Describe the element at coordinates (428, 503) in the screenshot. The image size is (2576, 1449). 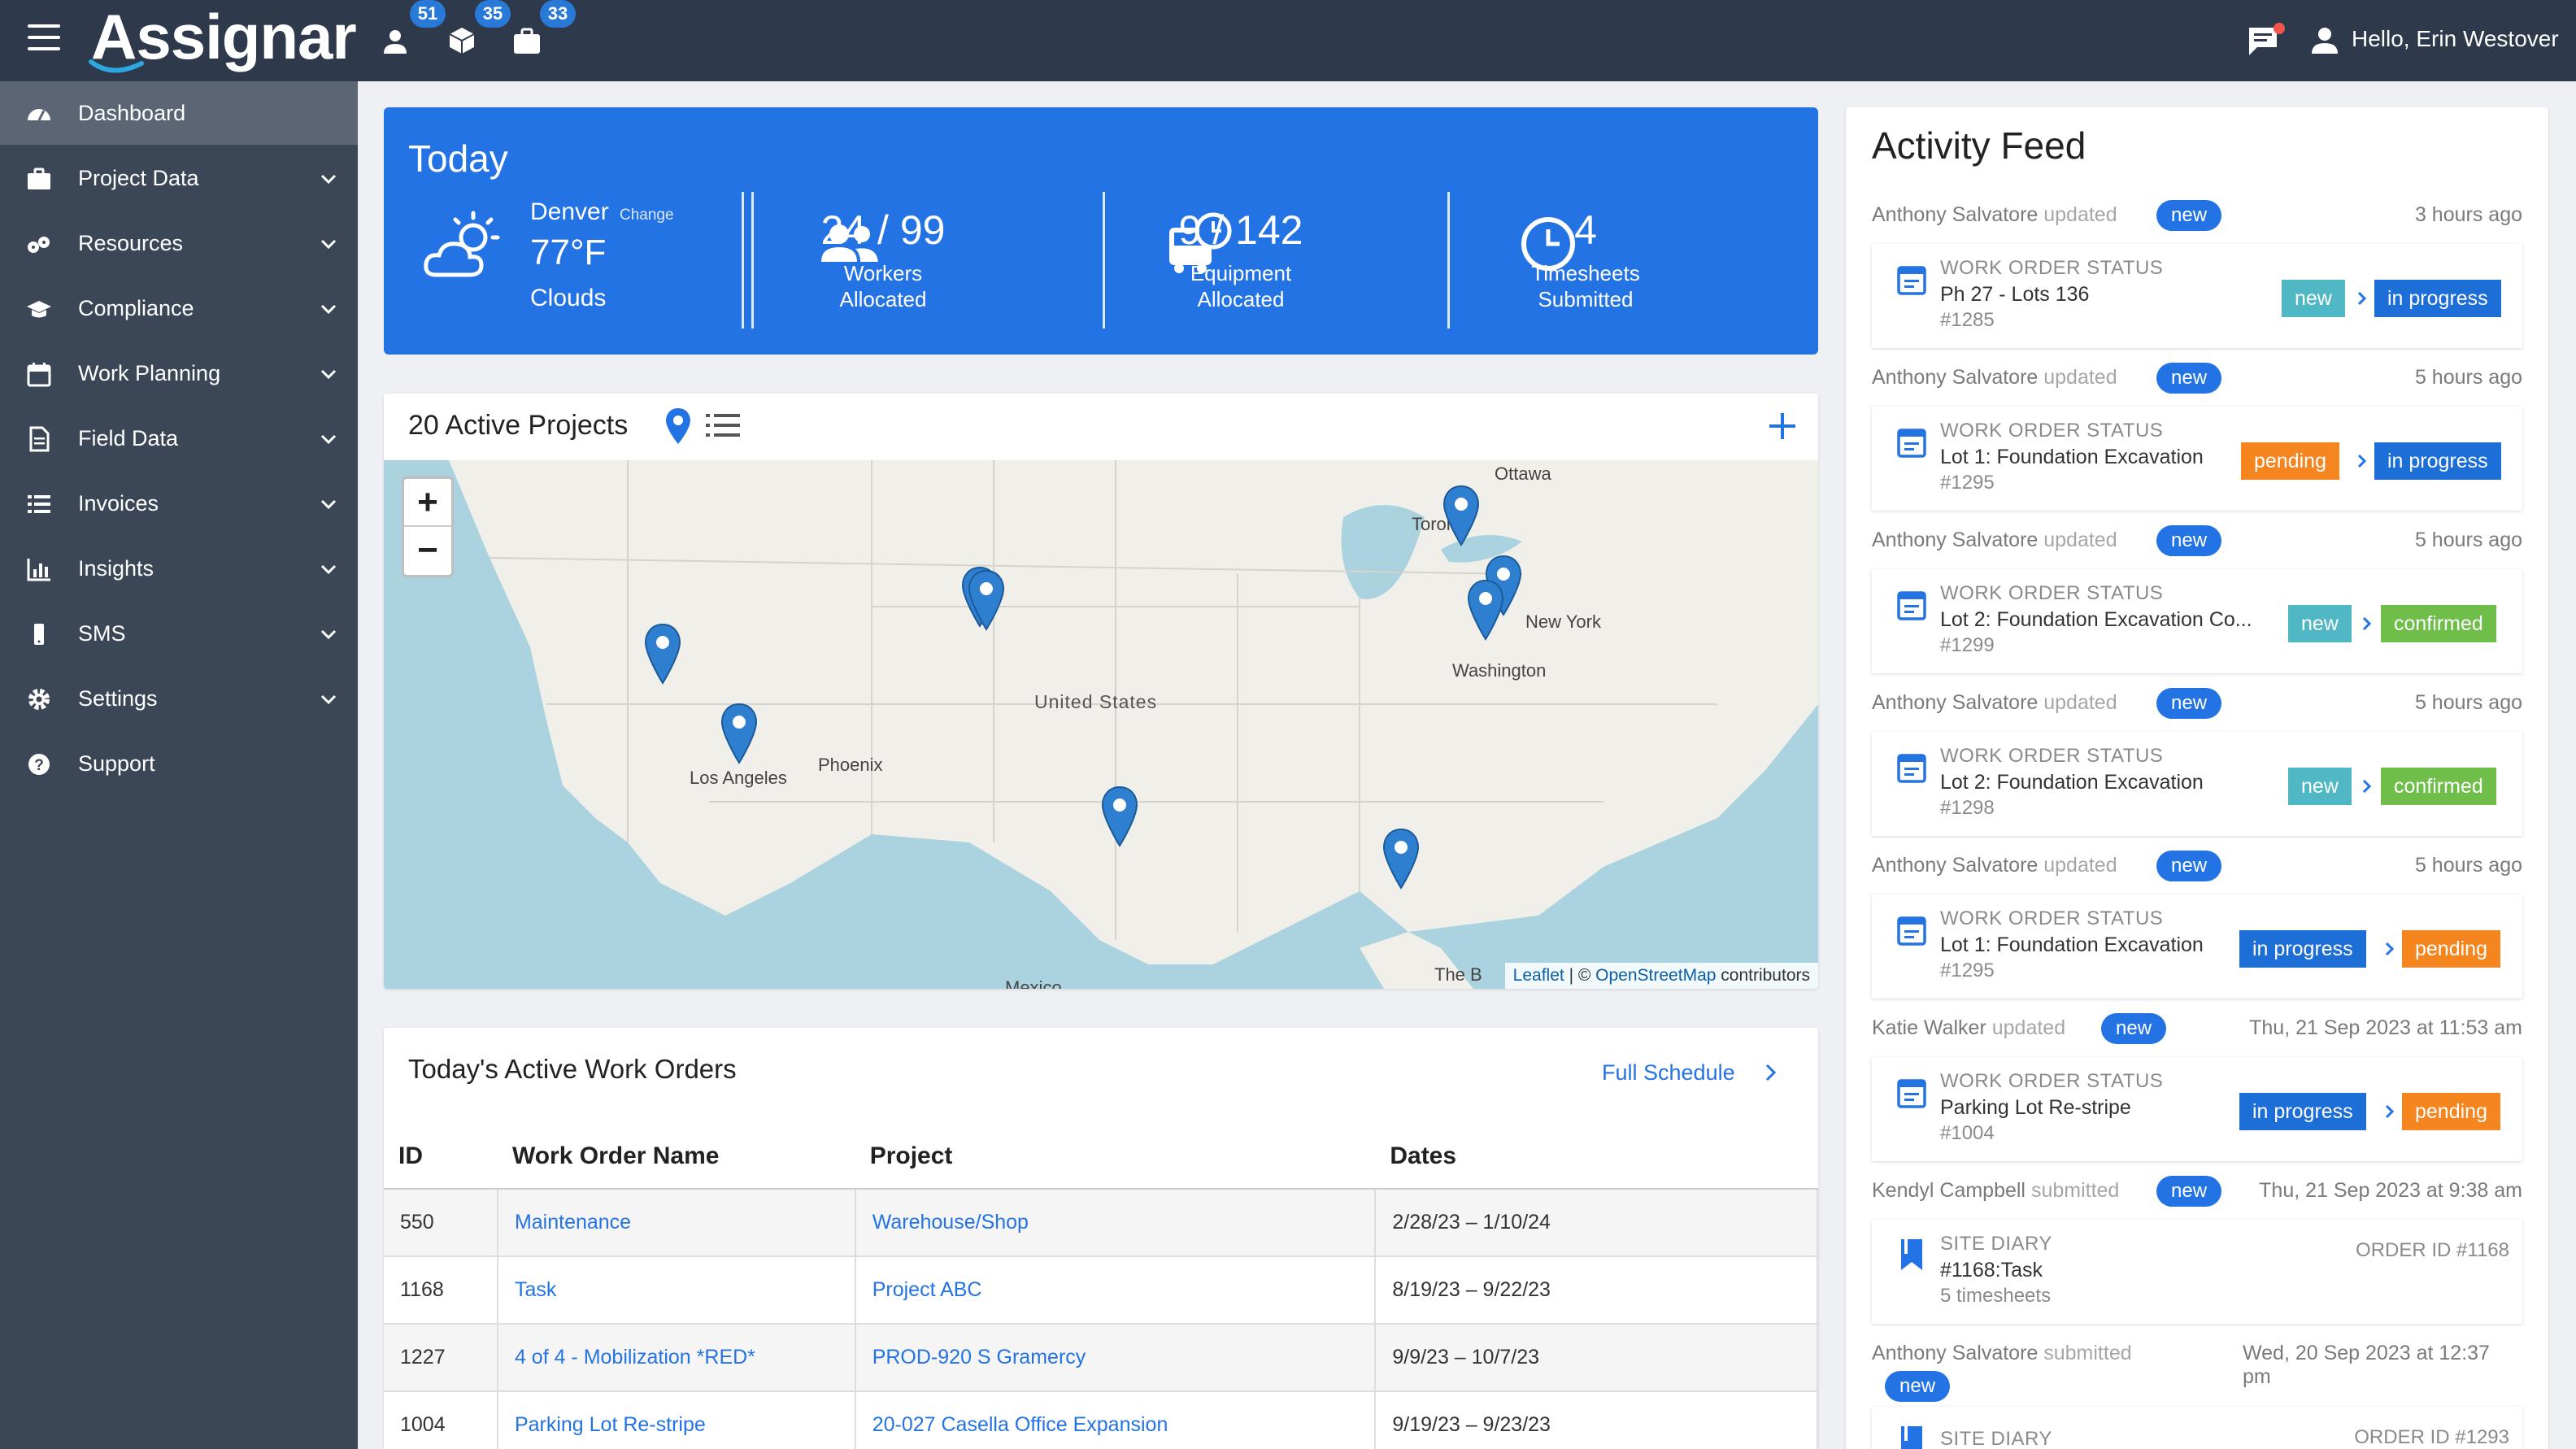
I see `zoom-in-button: +` at that location.